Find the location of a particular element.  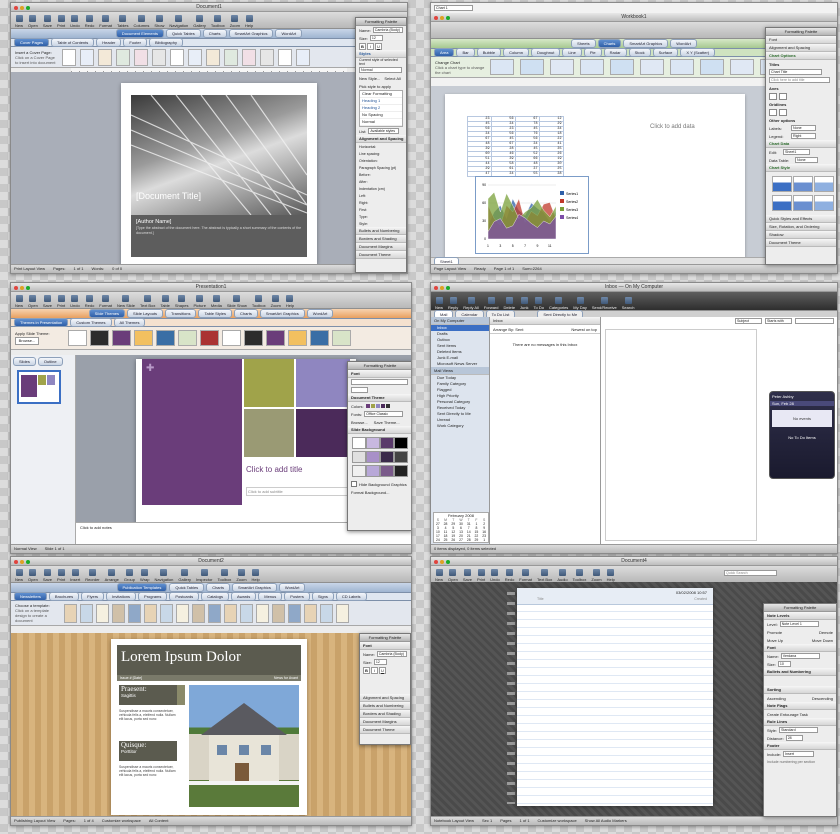

ribbon-tab: Surface is located at coordinates (665, 52).